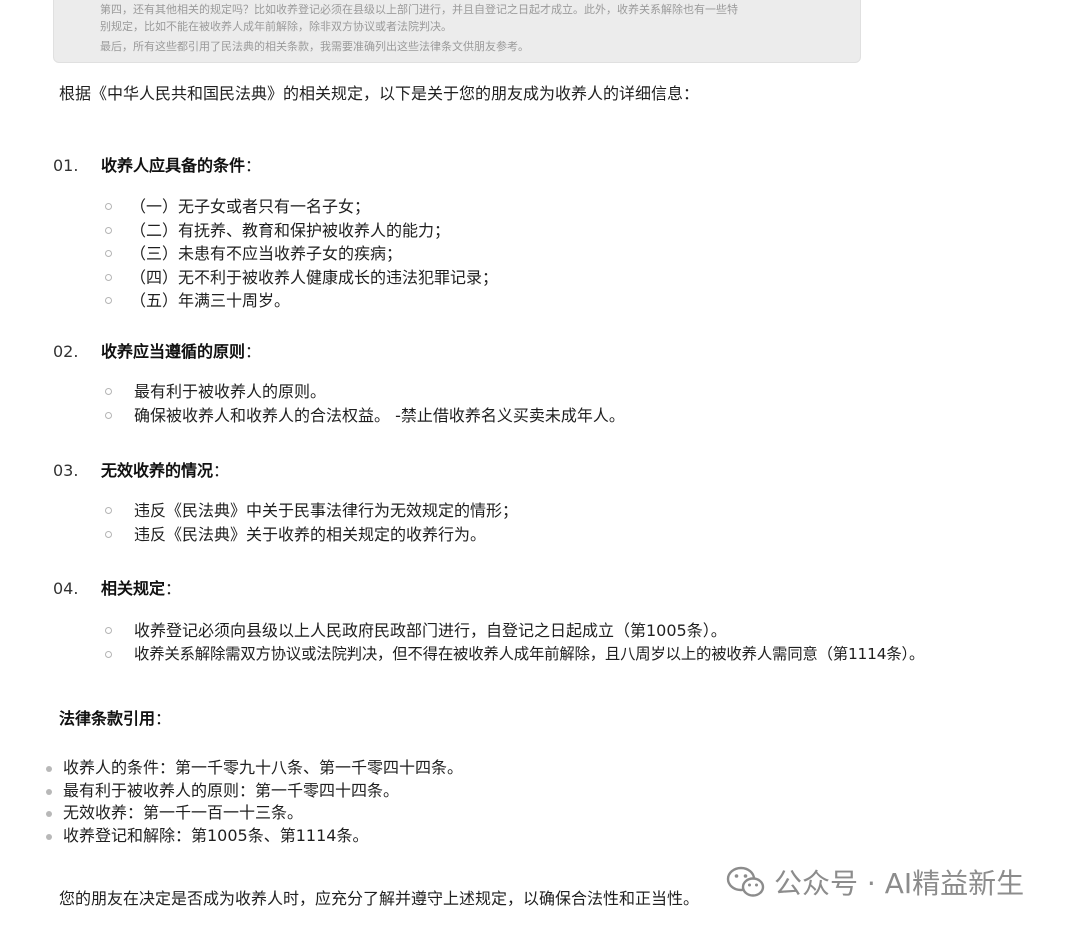 This screenshot has height=925, width=1080. What do you see at coordinates (66, 351) in the screenshot?
I see `section-number: 02.` at bounding box center [66, 351].